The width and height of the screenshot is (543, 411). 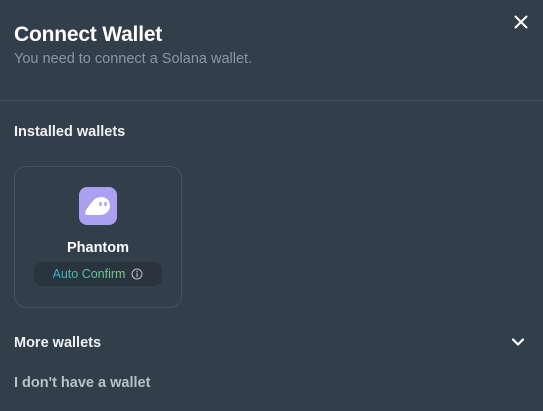 What do you see at coordinates (98, 248) in the screenshot?
I see `wallet-name: Phantom` at bounding box center [98, 248].